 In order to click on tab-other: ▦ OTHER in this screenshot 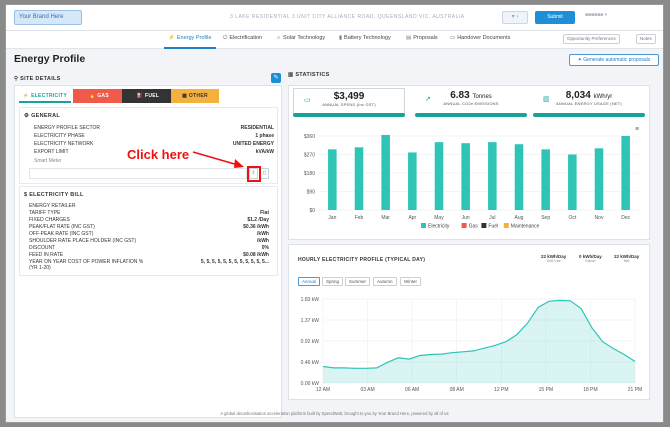, I will do `click(195, 96)`.